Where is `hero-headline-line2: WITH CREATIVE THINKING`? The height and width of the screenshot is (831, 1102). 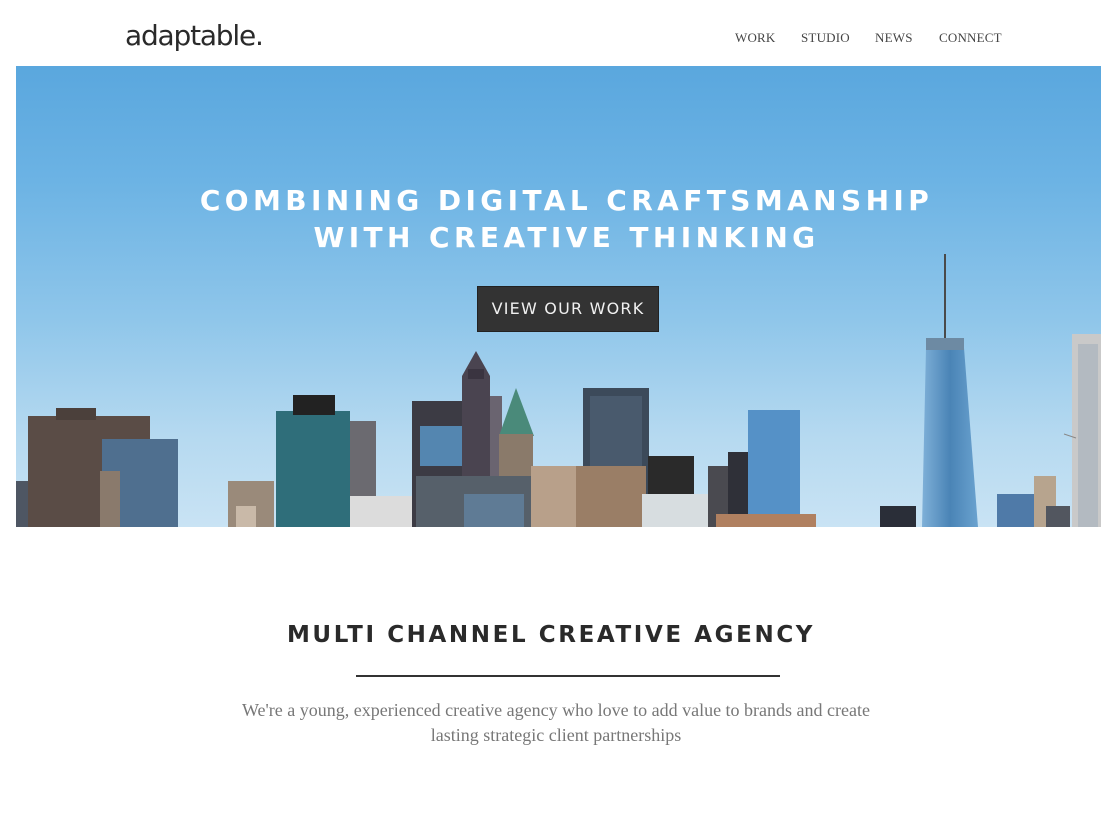
hero-headline-line2: WITH CREATIVE THINKING is located at coordinates (566, 237).